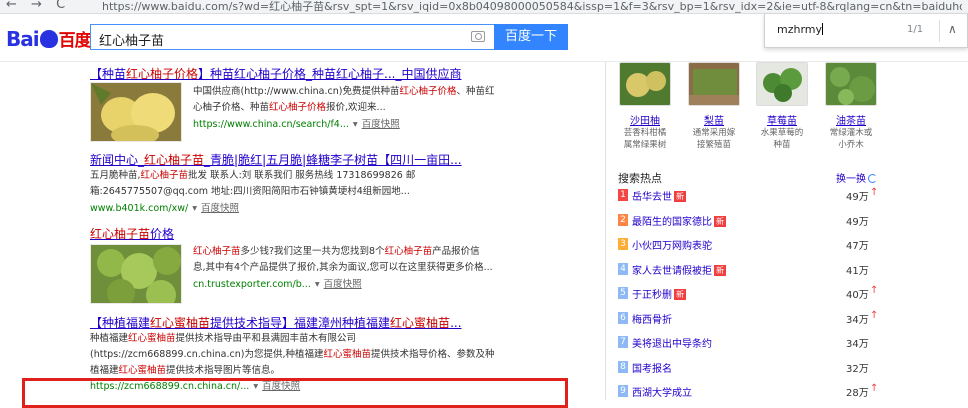 The height and width of the screenshot is (408, 968). I want to click on back-icon: ←, so click(11, 6).